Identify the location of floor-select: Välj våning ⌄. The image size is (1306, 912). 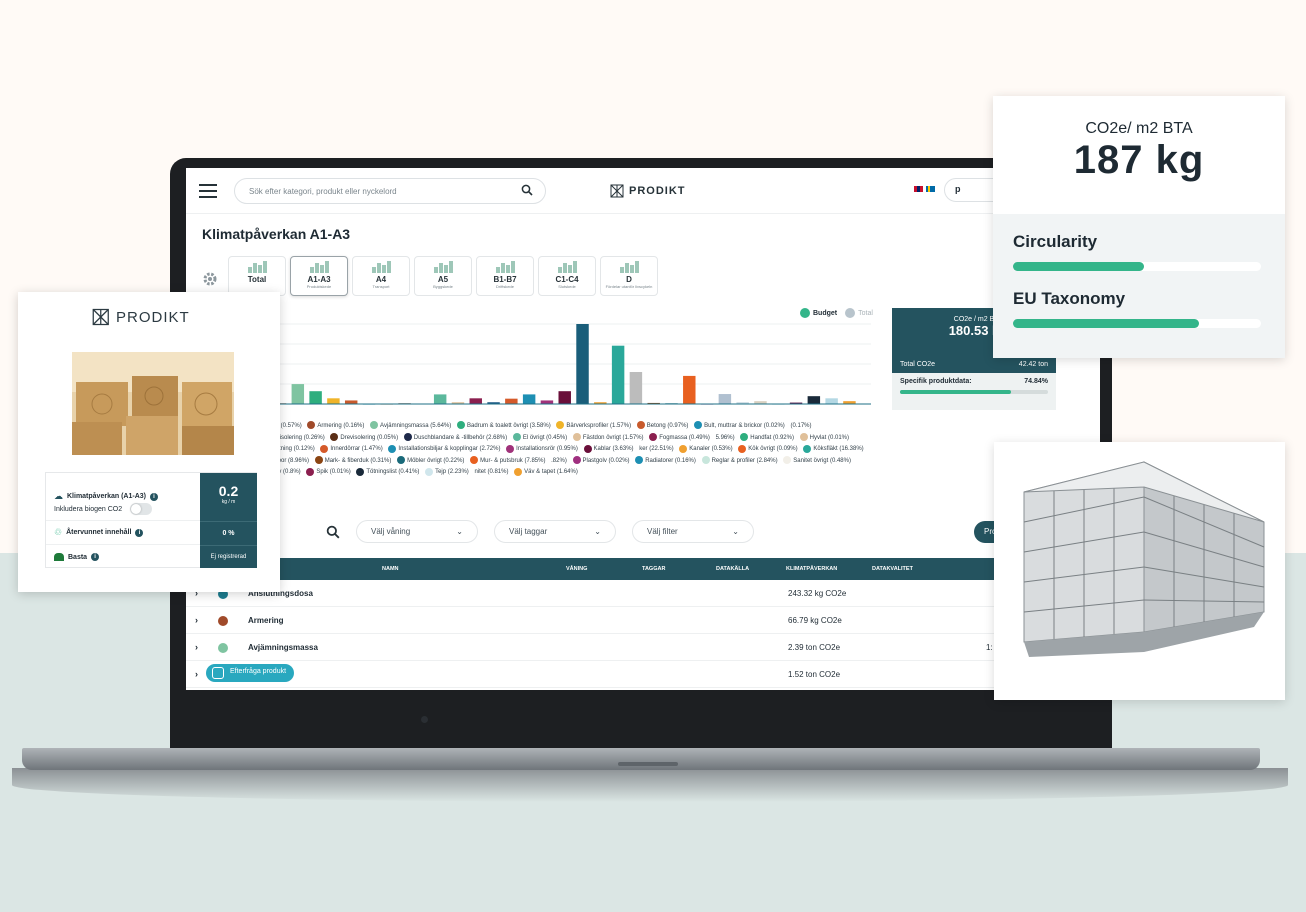
(417, 531).